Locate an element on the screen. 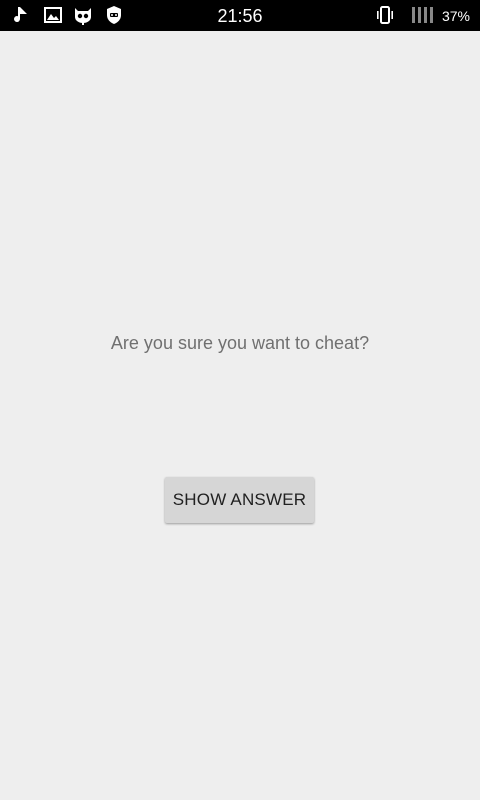 This screenshot has width=480, height=800. status-time: 21:56 is located at coordinates (240, 16).